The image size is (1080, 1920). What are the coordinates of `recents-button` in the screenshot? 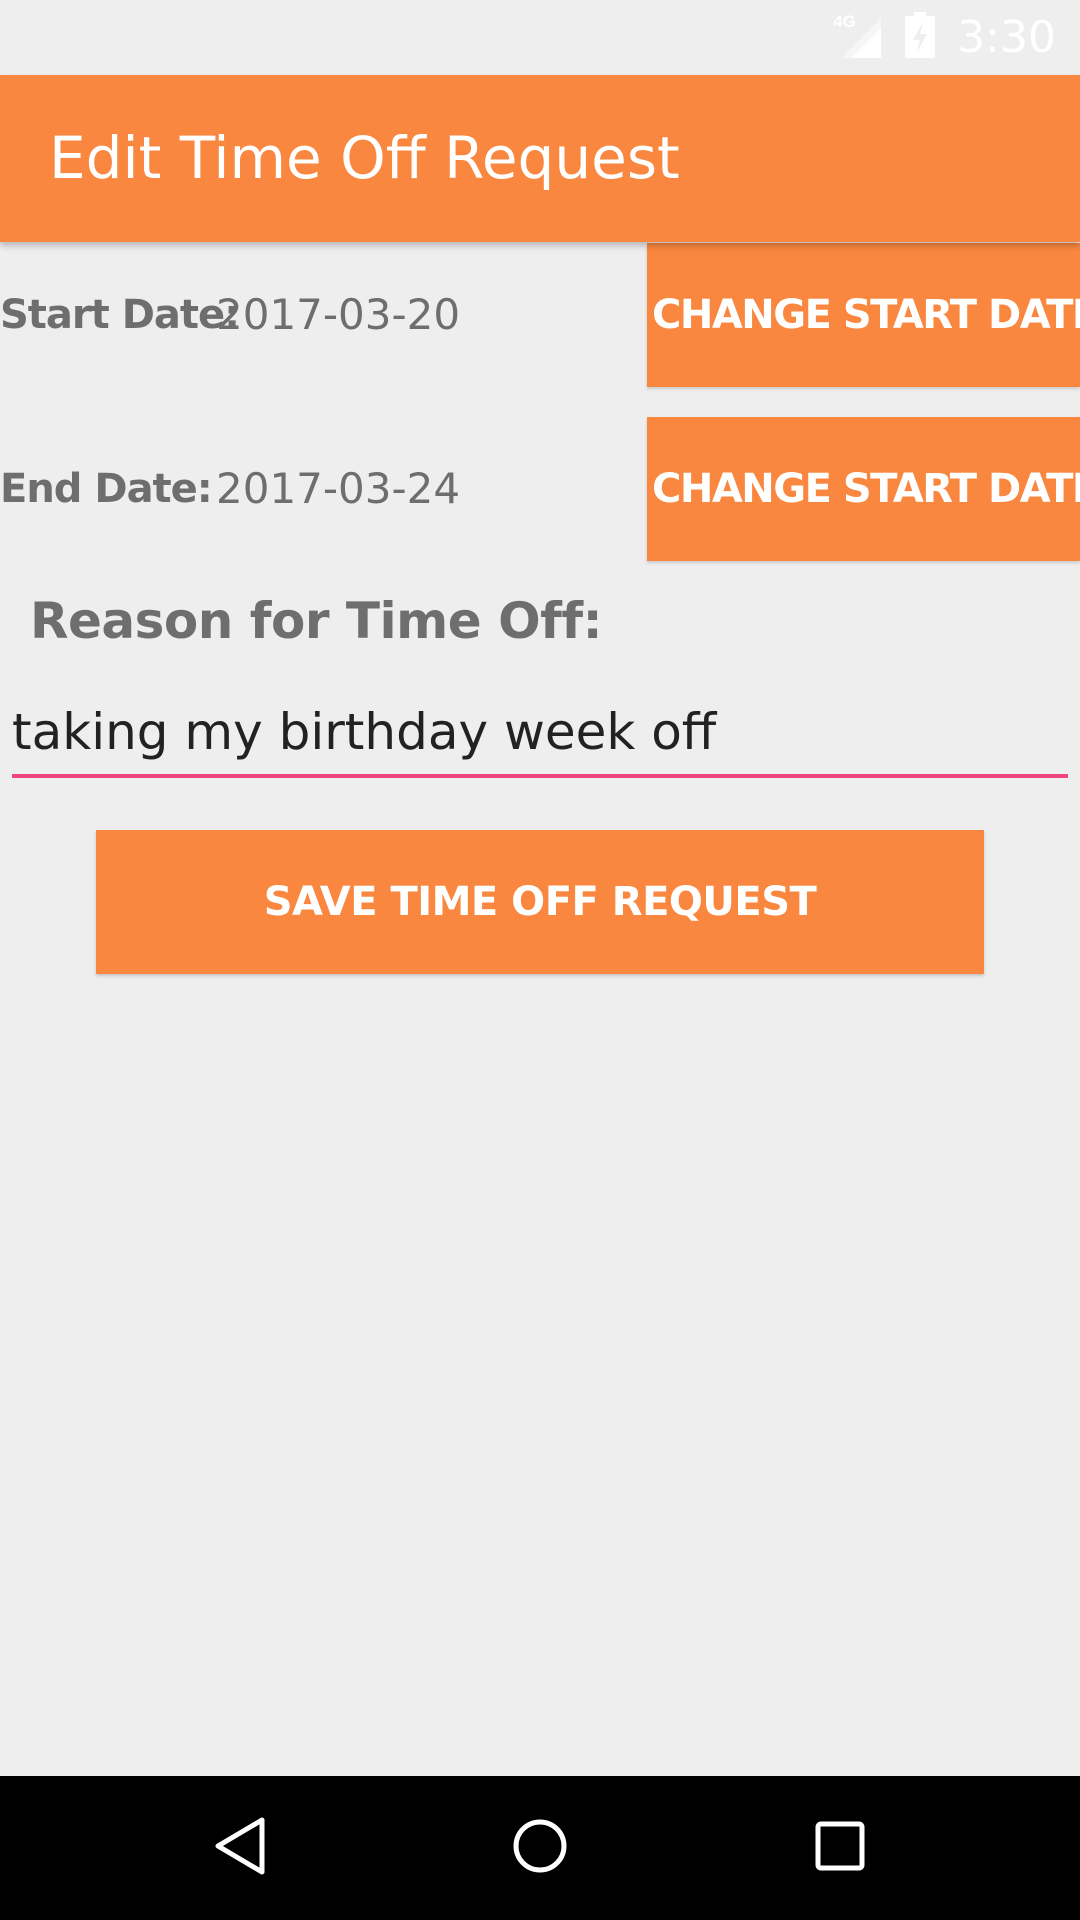 It's located at (840, 1848).